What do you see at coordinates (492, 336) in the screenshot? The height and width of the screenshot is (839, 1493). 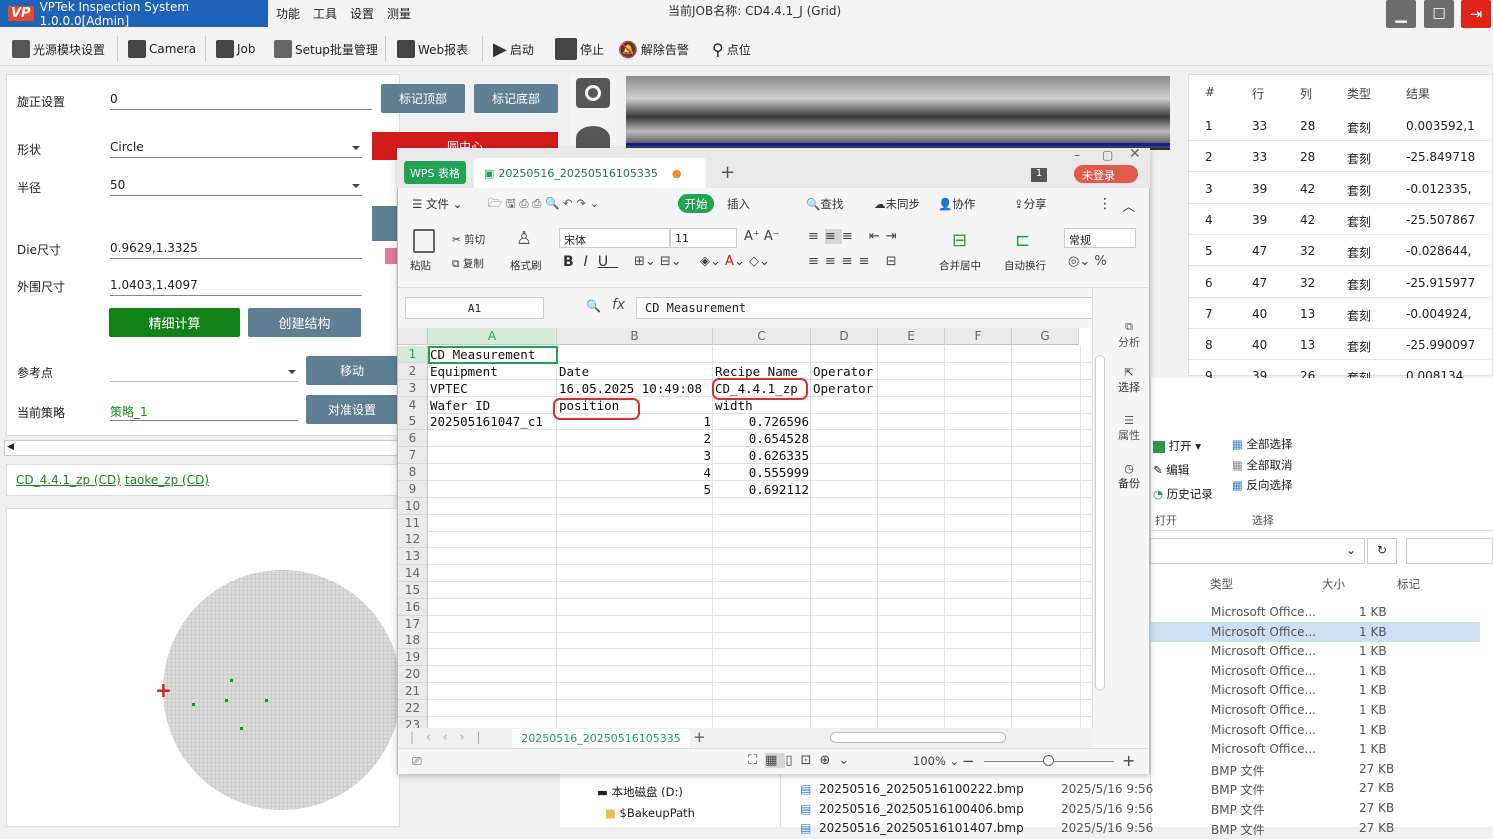 I see `column-header: A` at bounding box center [492, 336].